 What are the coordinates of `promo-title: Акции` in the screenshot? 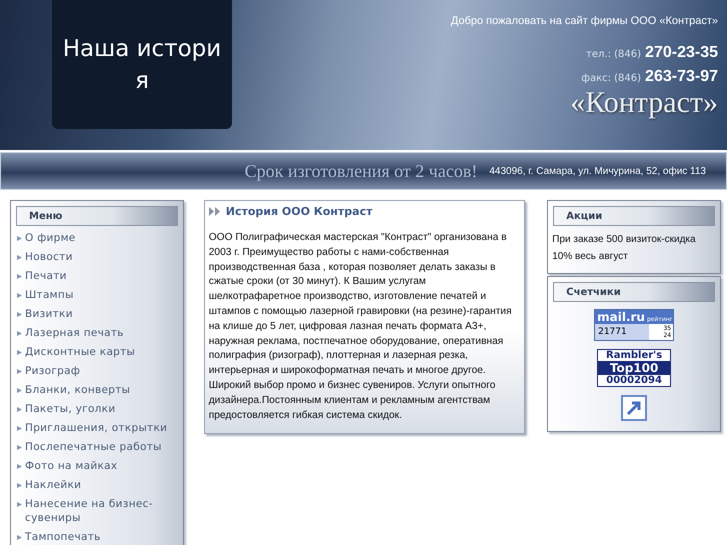 It's located at (584, 216).